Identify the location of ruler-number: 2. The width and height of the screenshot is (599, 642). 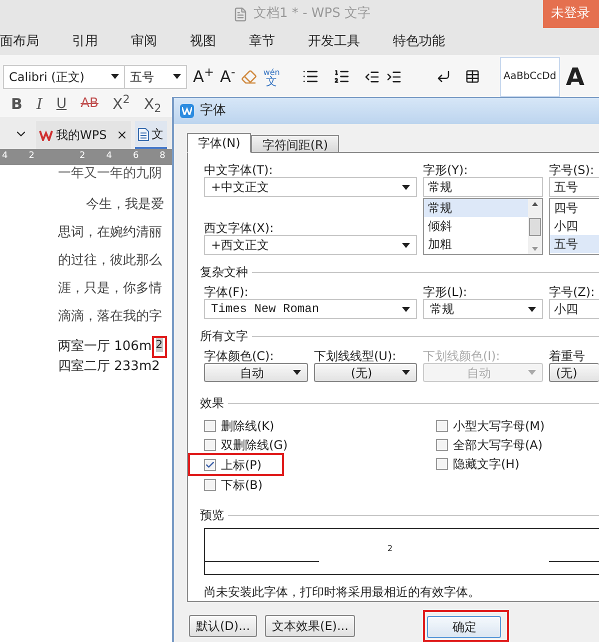
(31, 157).